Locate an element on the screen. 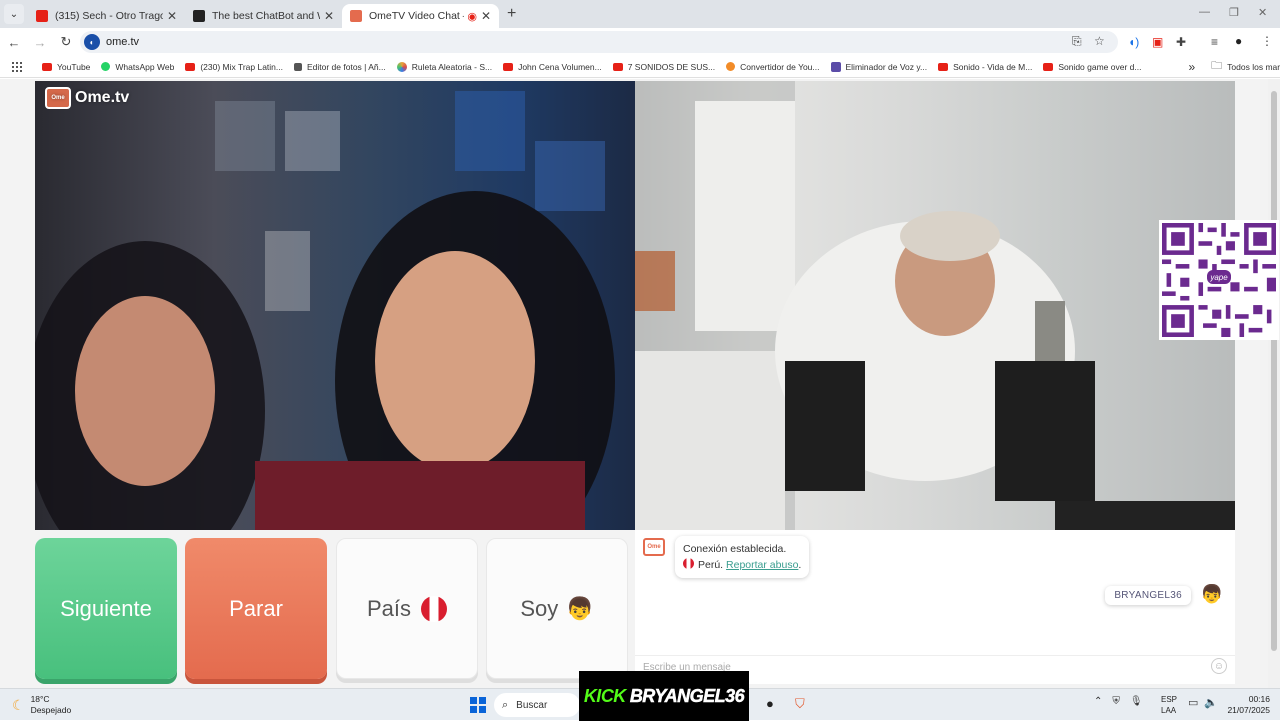 The width and height of the screenshot is (1280, 721). reload-icon: ↻ is located at coordinates (66, 42).